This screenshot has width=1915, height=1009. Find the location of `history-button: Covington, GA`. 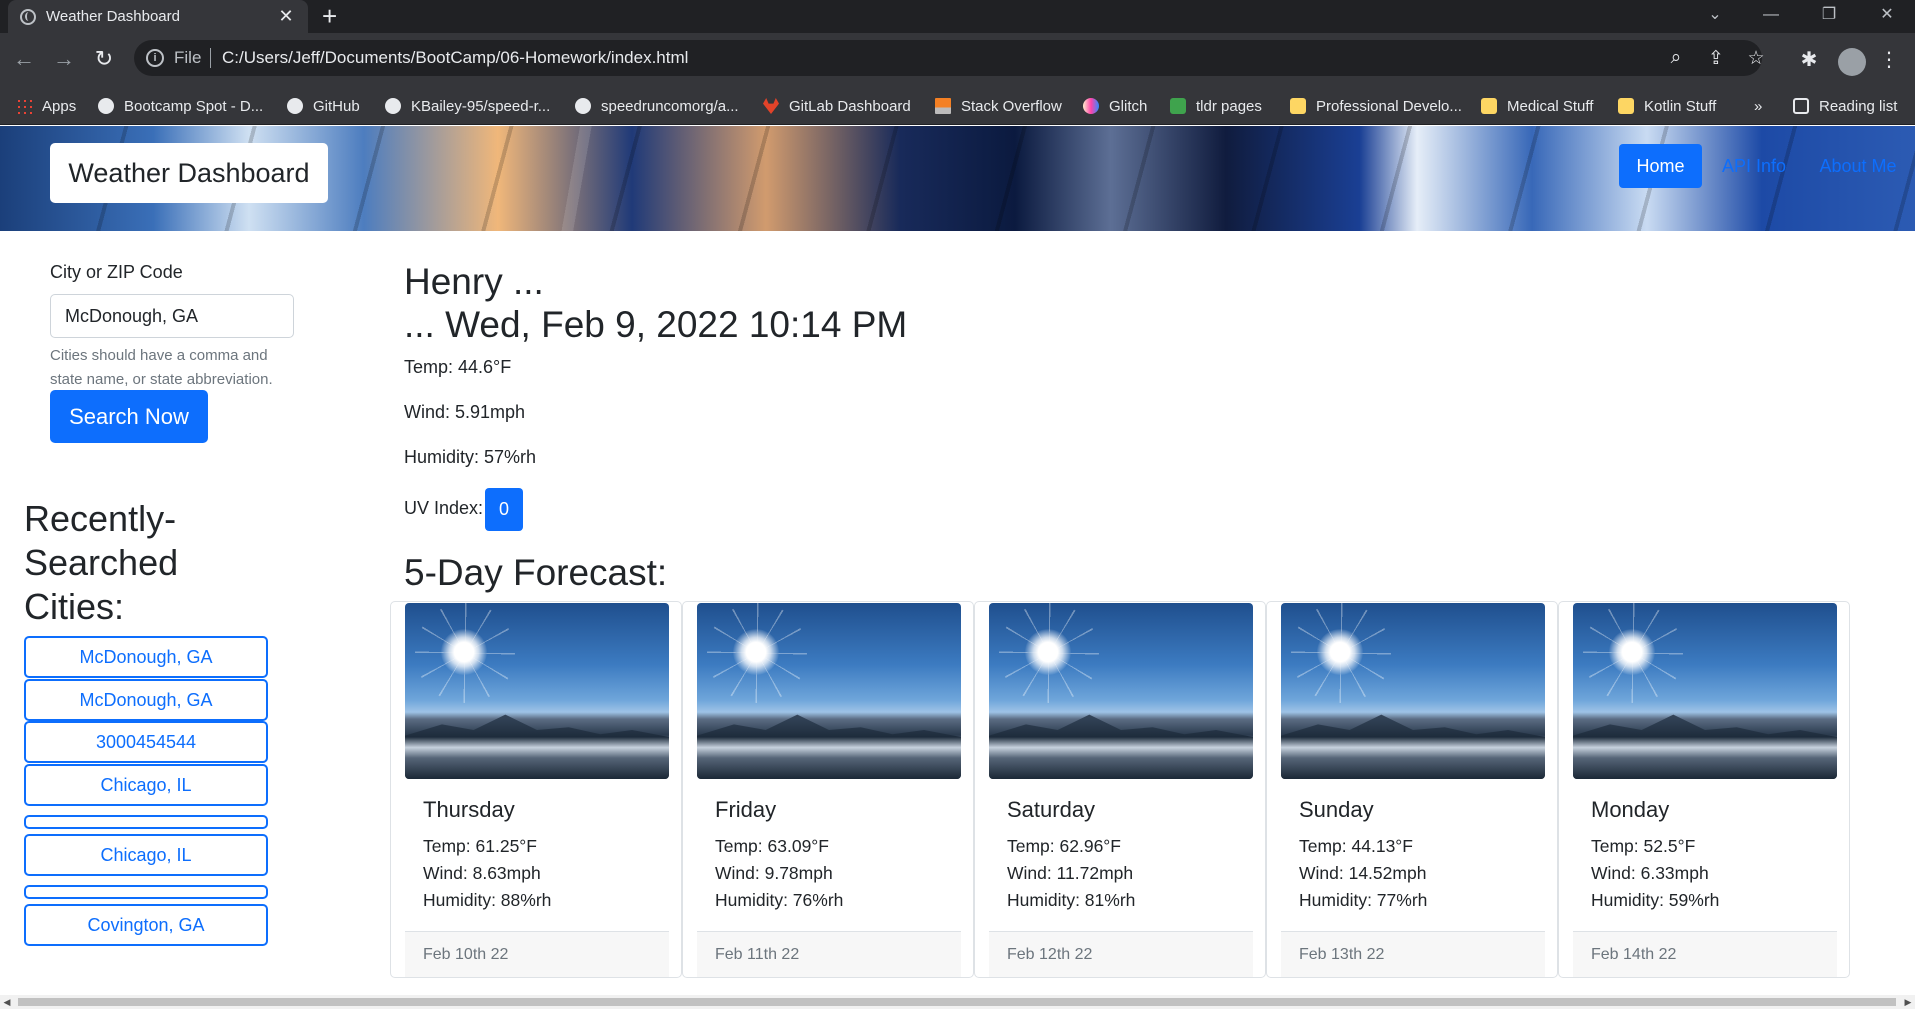

history-button: Covington, GA is located at coordinates (146, 925).